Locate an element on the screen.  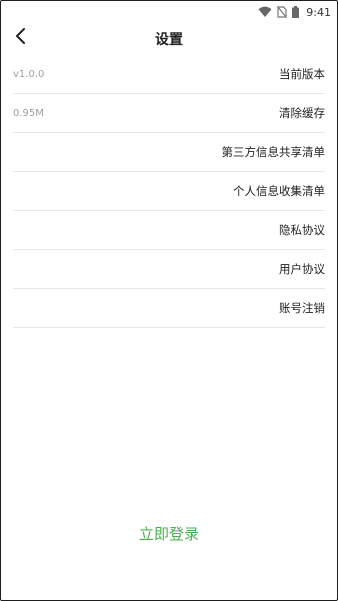
personal-info-label: 个人信息收集清单 is located at coordinates (279, 191).